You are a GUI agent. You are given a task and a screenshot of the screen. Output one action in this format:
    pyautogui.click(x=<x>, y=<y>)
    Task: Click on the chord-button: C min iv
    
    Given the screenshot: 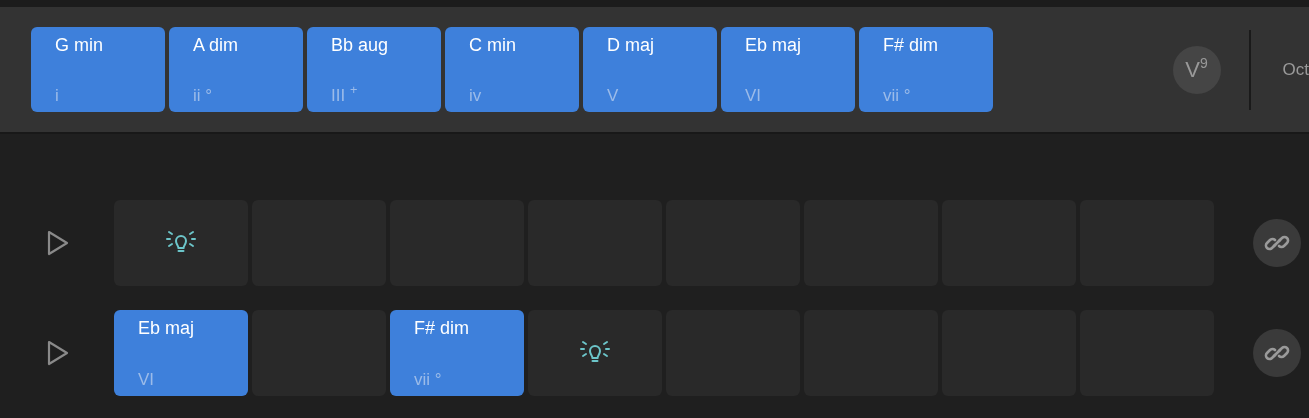 What is the action you would take?
    pyautogui.click(x=512, y=69)
    